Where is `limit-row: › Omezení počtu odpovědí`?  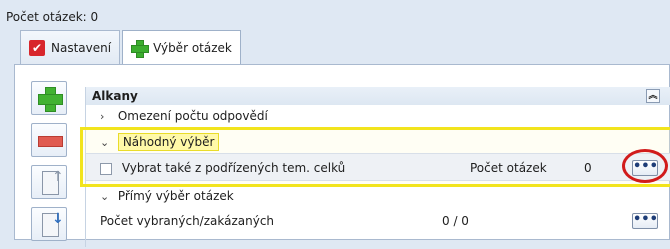
limit-row: › Omezení počtu odpovědí is located at coordinates (378, 116).